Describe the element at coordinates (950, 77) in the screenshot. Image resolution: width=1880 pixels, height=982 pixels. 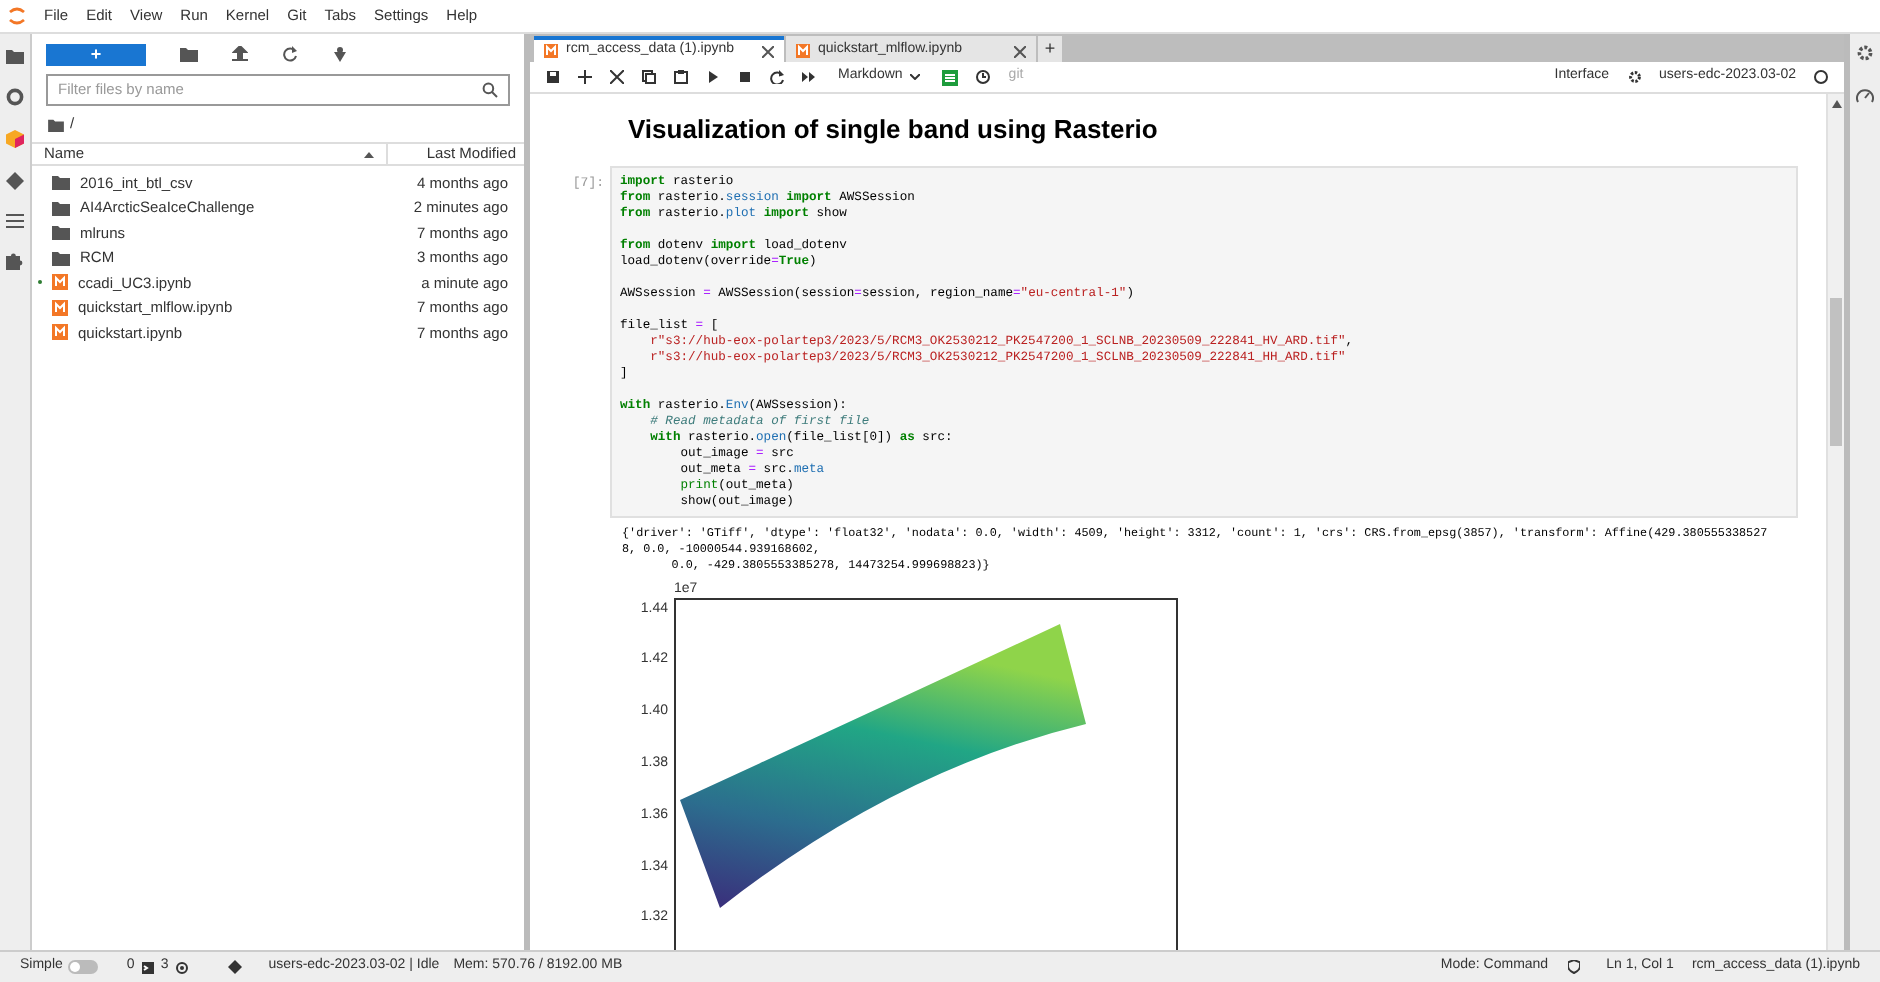
I see `table-icon` at that location.